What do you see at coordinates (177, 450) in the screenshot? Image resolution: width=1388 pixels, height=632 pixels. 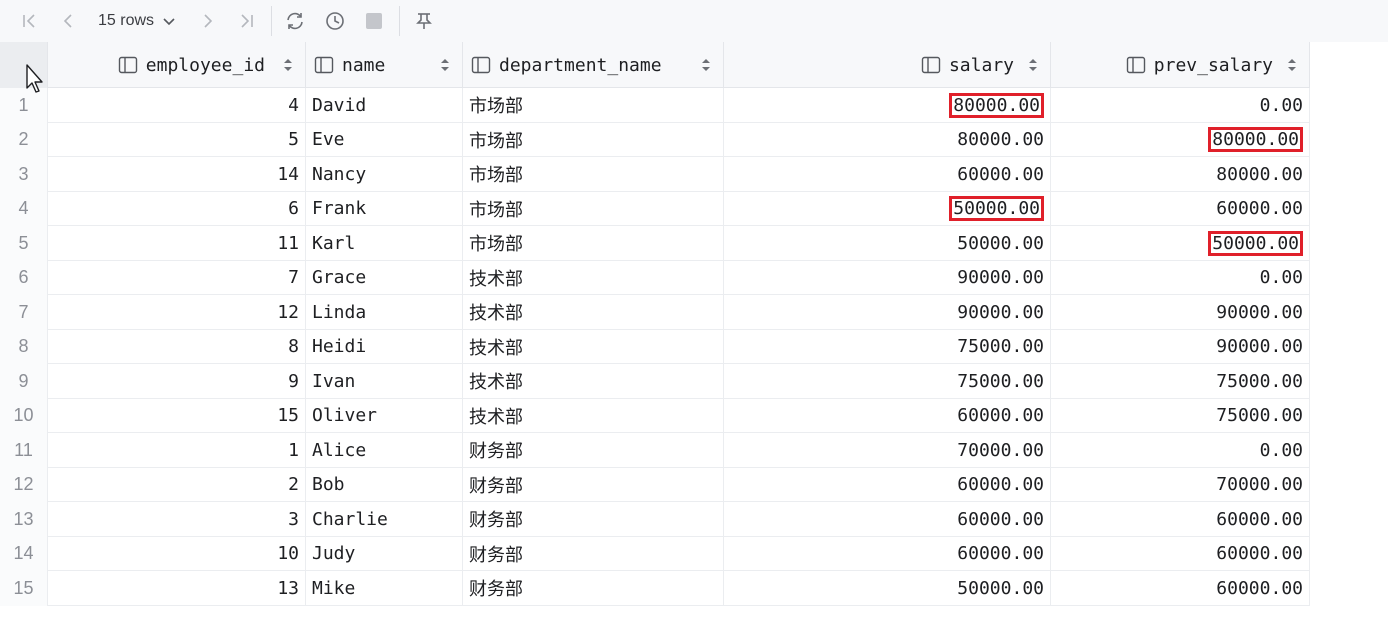 I see `cell-employee-id: 1` at bounding box center [177, 450].